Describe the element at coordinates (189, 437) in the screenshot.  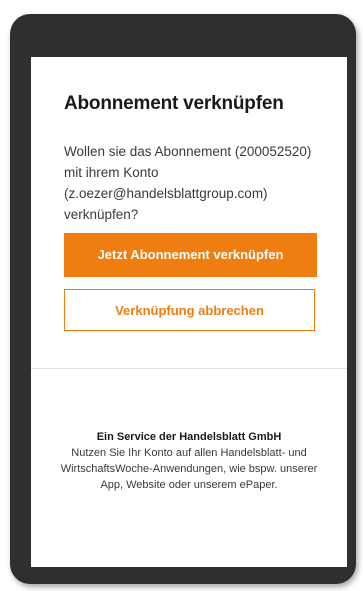
I see `footer-title: Ein Service der Handelsblatt GmbH` at that location.